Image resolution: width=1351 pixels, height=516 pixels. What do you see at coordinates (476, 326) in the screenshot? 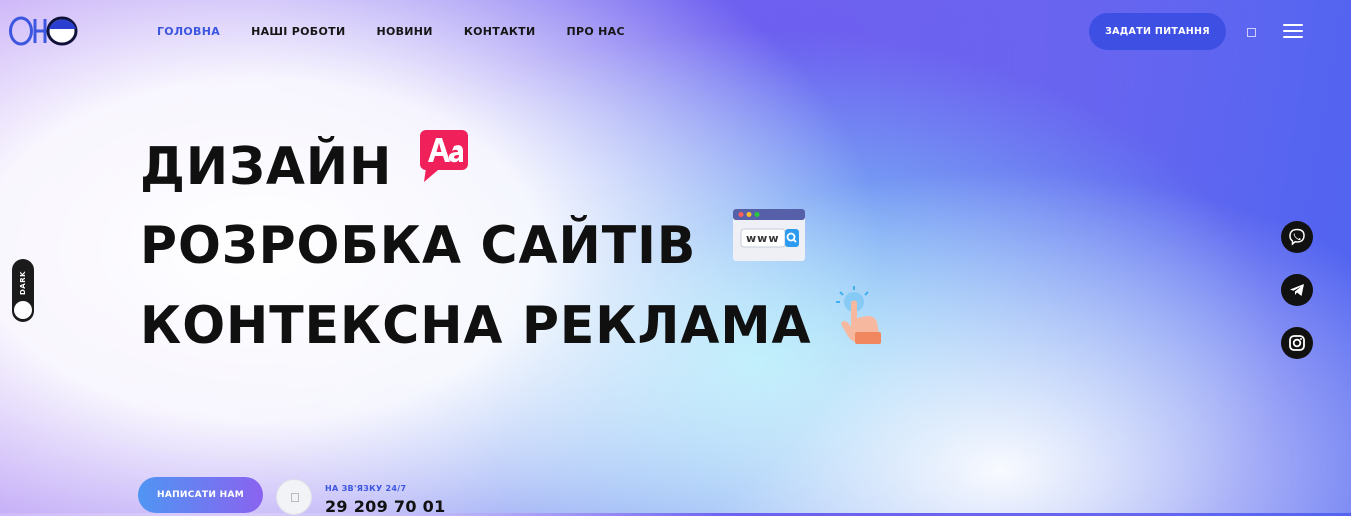
I see `hero-line-text: КОНТЕКСНА РЕКЛАМА` at bounding box center [476, 326].